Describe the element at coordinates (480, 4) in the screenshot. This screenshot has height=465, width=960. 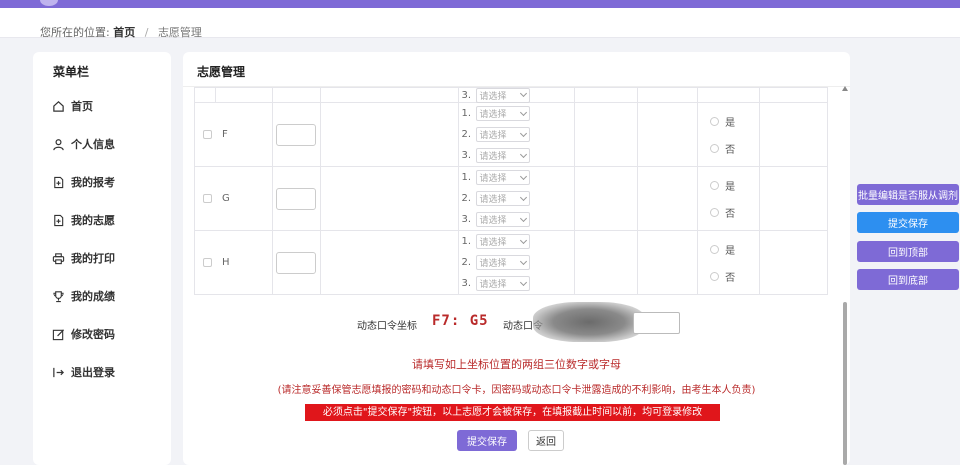
I see `top-header-bar` at that location.